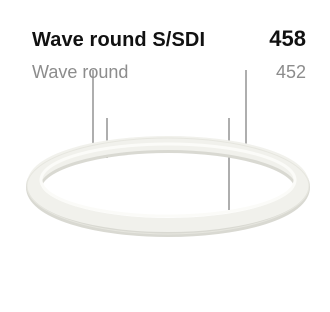 The height and width of the screenshot is (312, 330). I want to click on variant-code: 452, so click(290, 72).